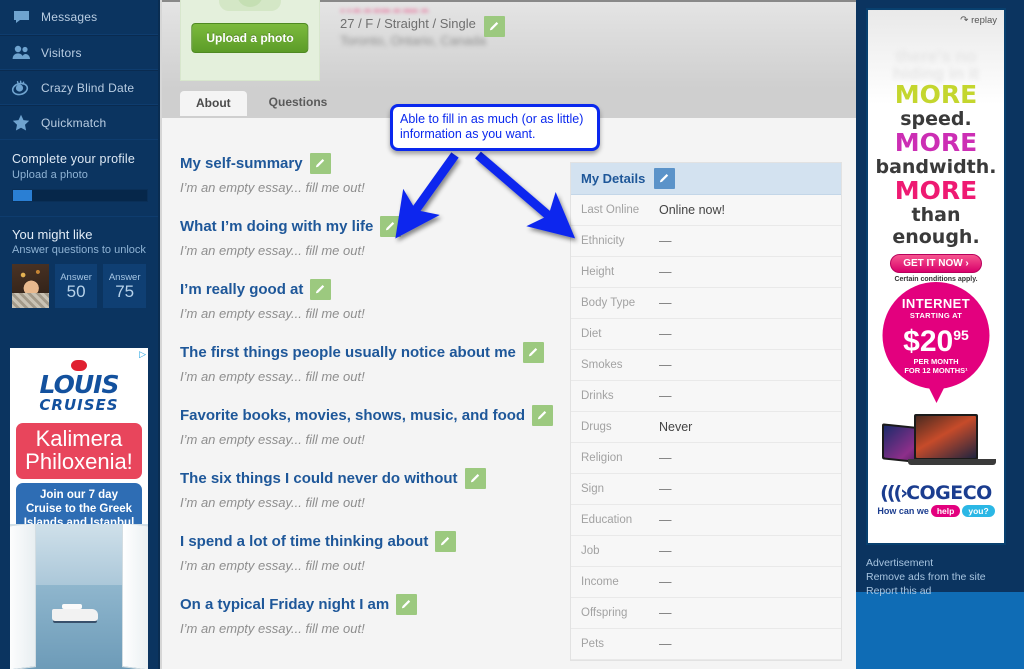 The image size is (1024, 669). Describe the element at coordinates (945, 511) in the screenshot. I see `tagline-pill-help: help` at that location.